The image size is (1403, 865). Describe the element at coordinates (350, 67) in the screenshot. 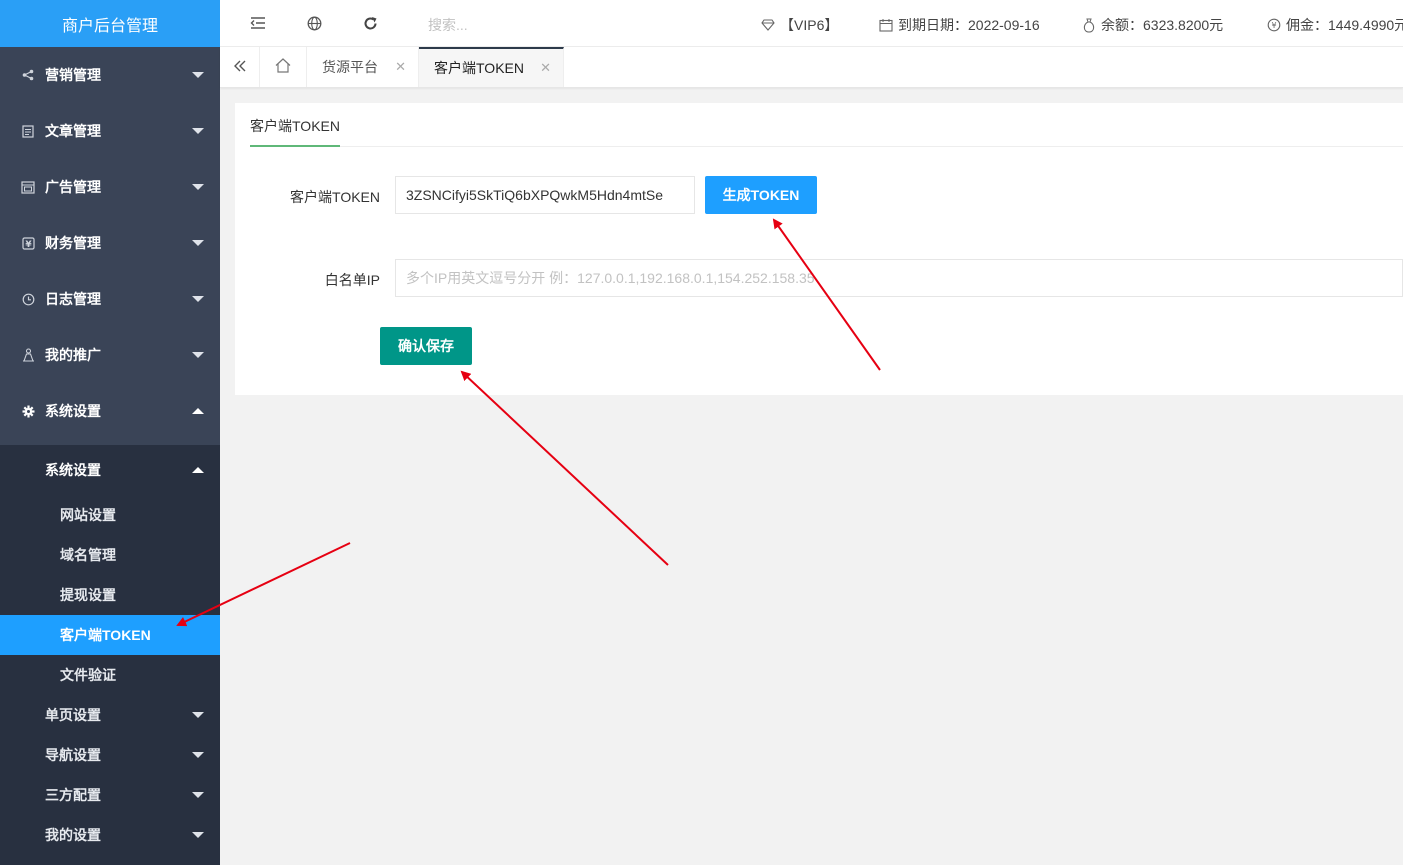

I see `tab-label: 货源平台` at that location.